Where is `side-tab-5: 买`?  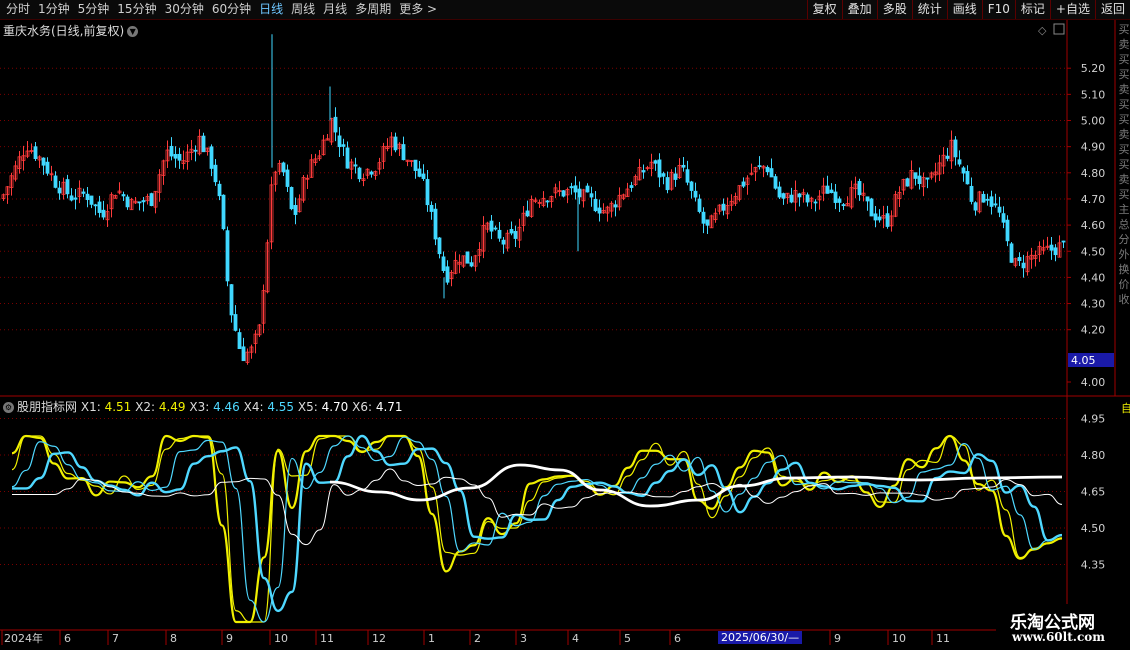
side-tab-5: 买 is located at coordinates (1124, 104).